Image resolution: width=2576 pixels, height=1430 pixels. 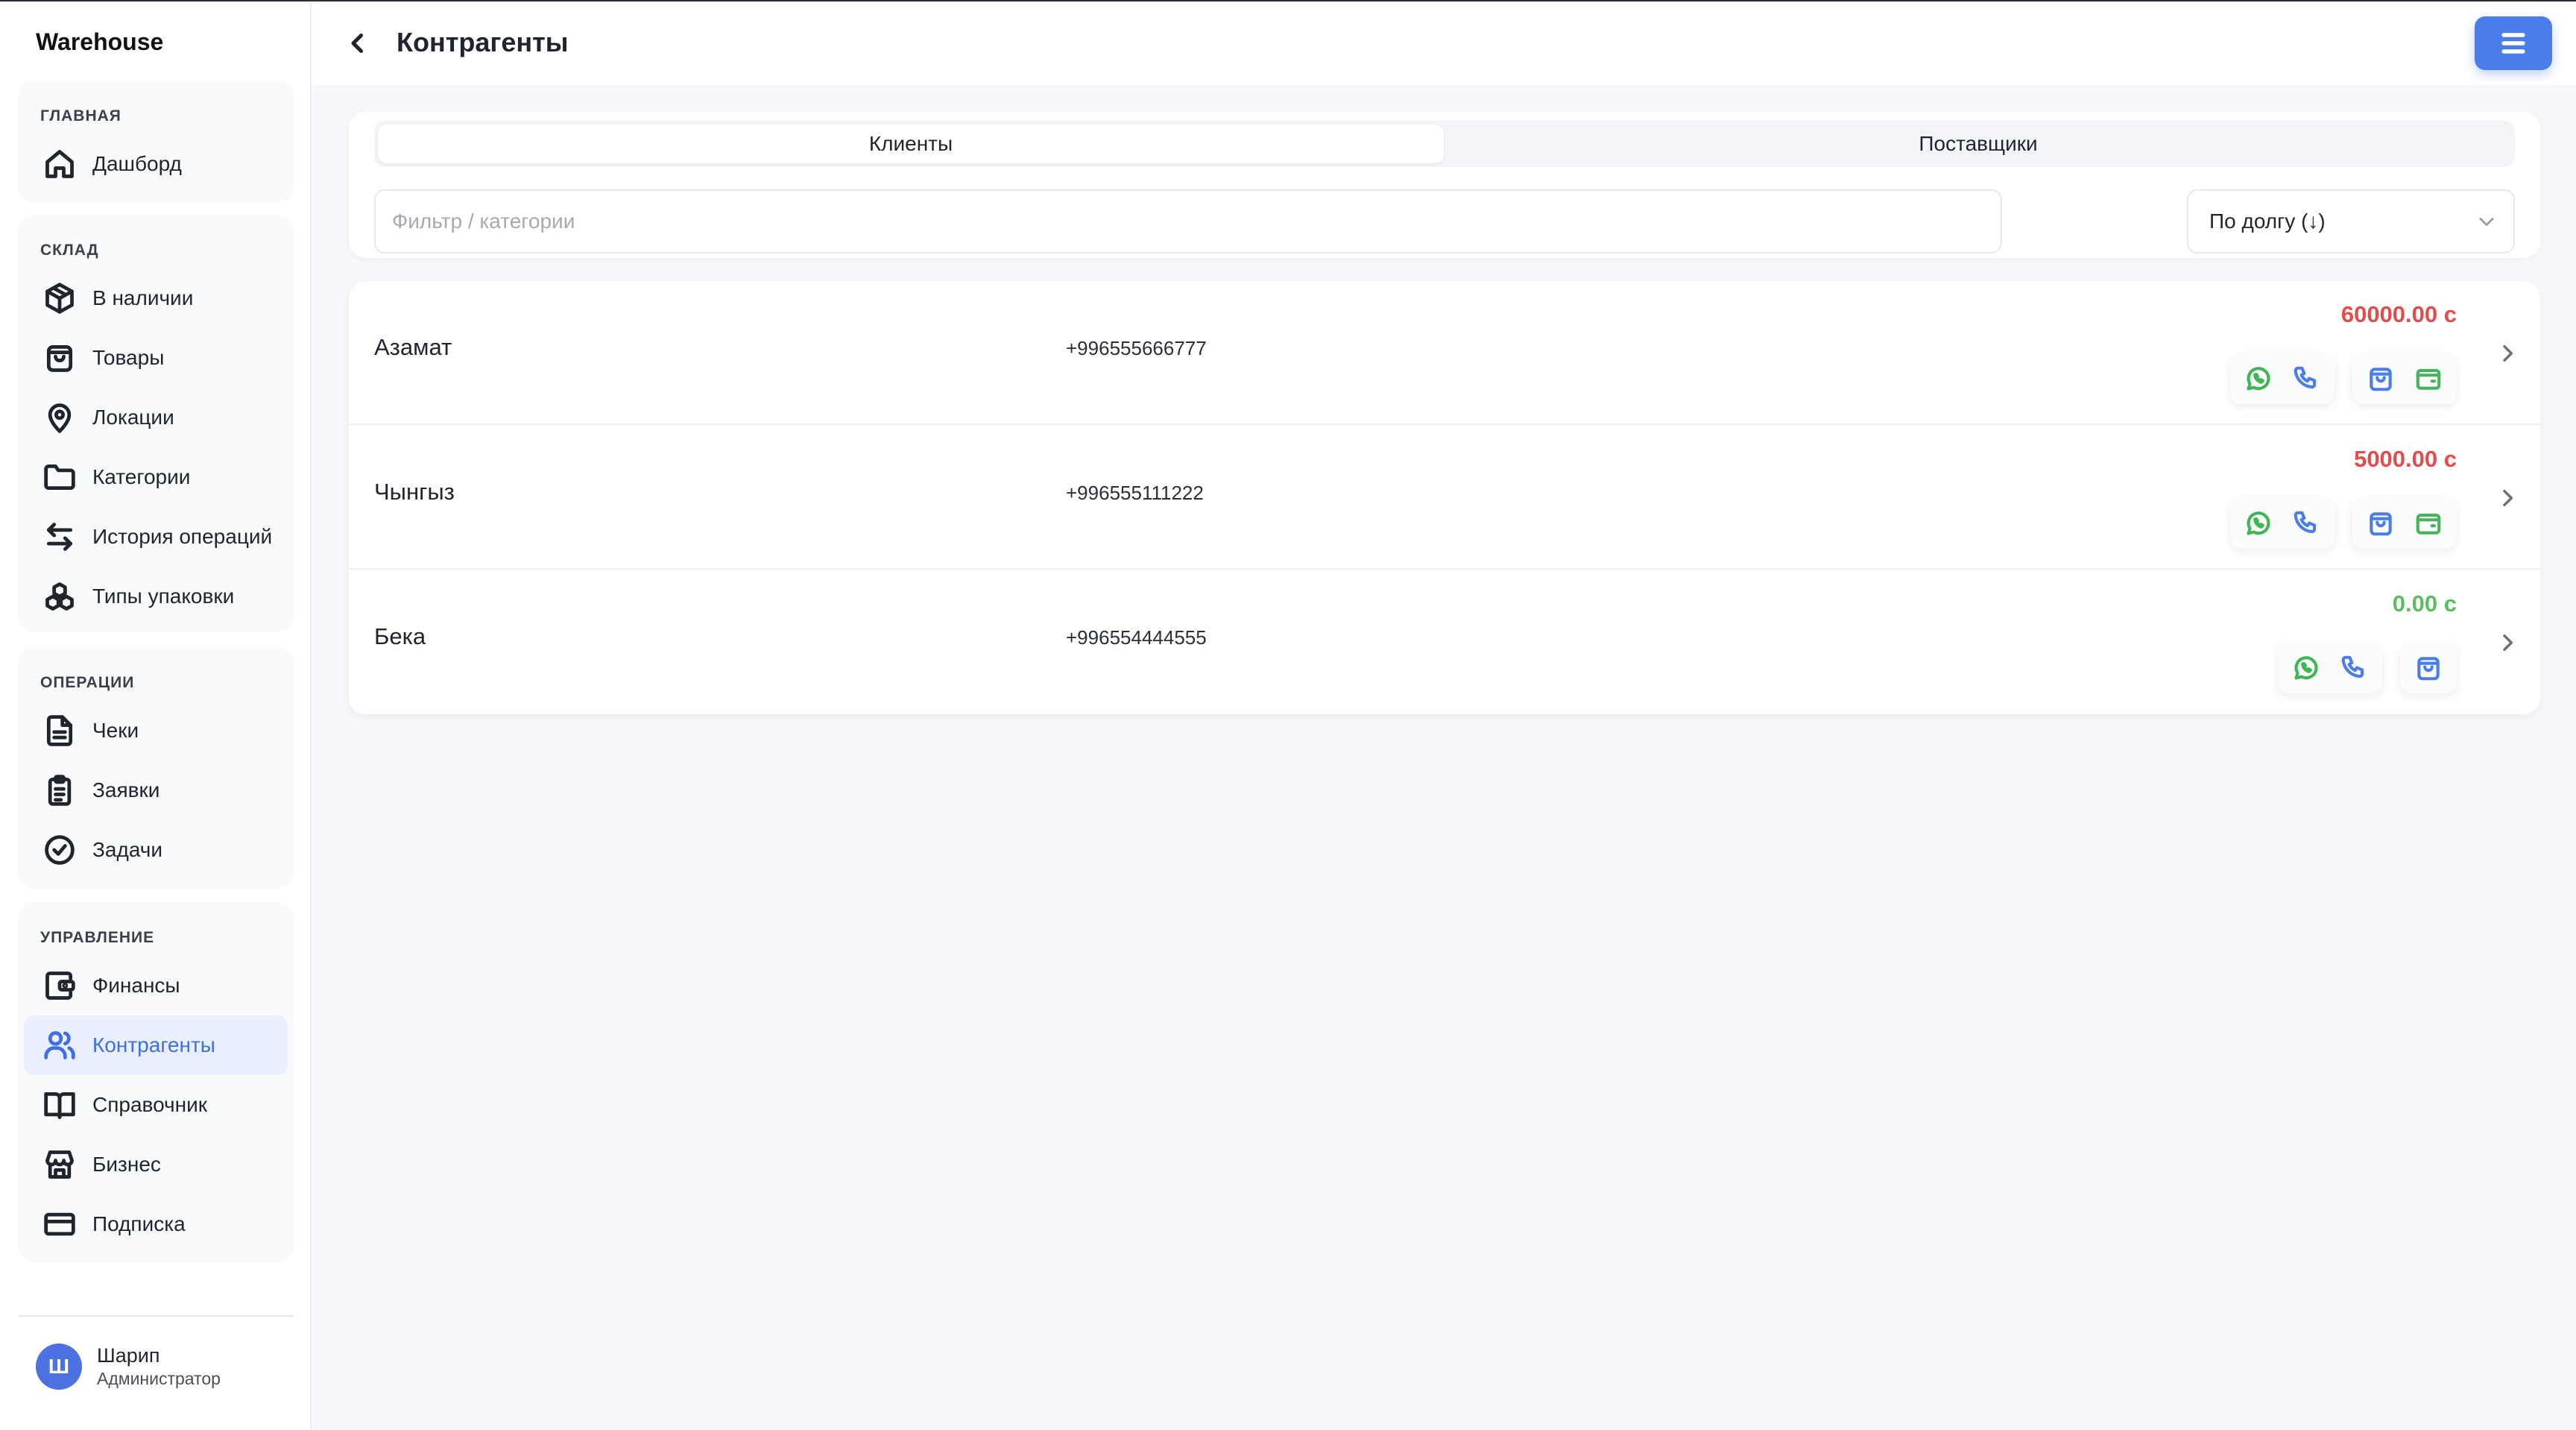 I want to click on user-name: Шарип, so click(x=128, y=1355).